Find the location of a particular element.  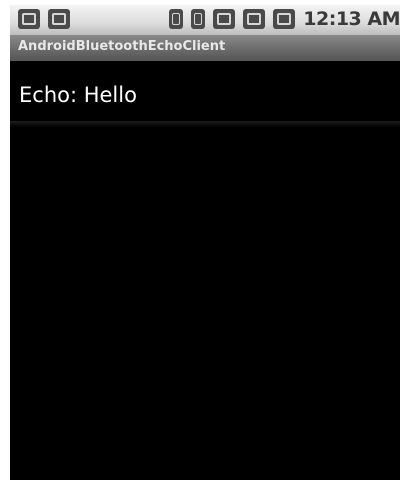

status-right-icons: 12:13 AM is located at coordinates (284, 19).